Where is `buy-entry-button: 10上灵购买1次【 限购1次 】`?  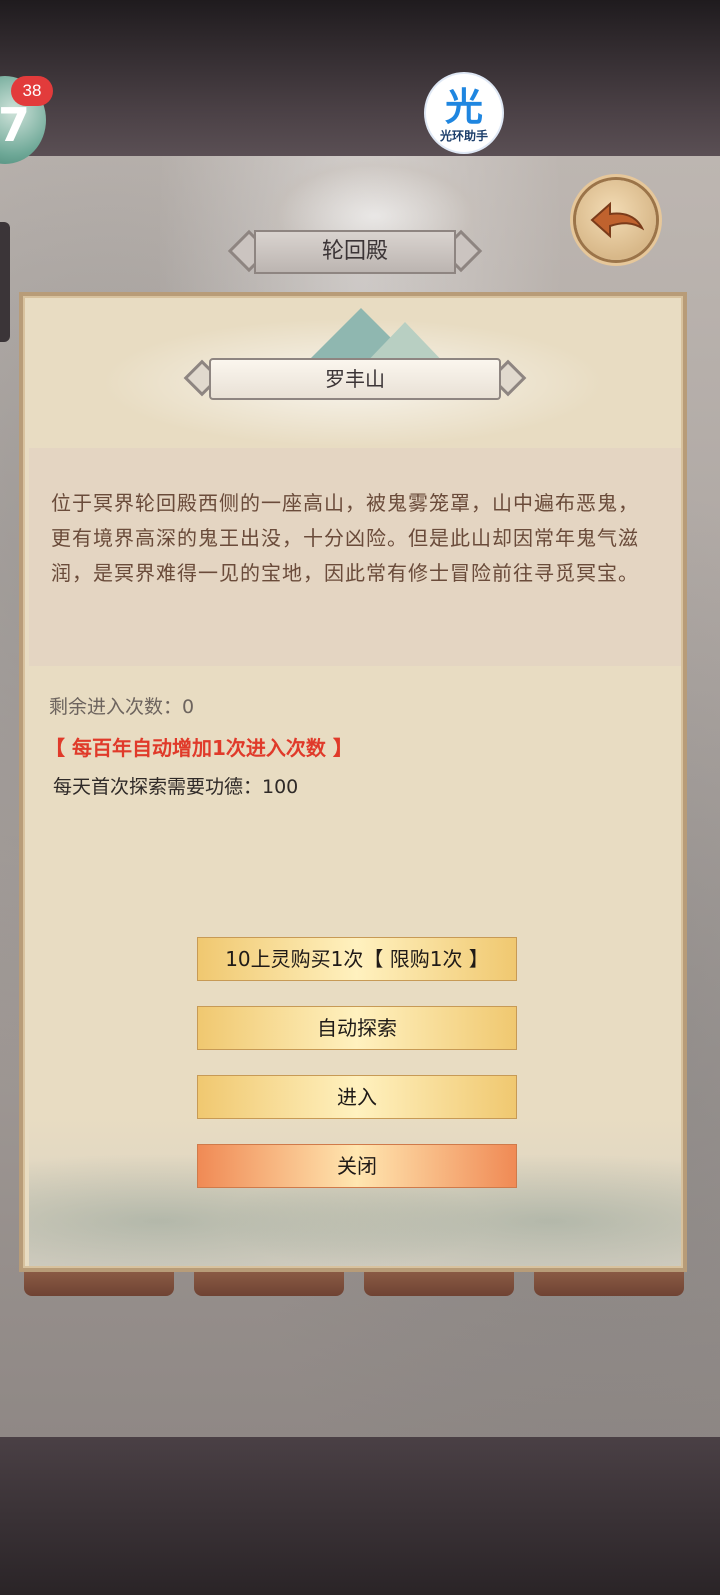
buy-entry-button: 10上灵购买1次【 限购1次 】 is located at coordinates (357, 959).